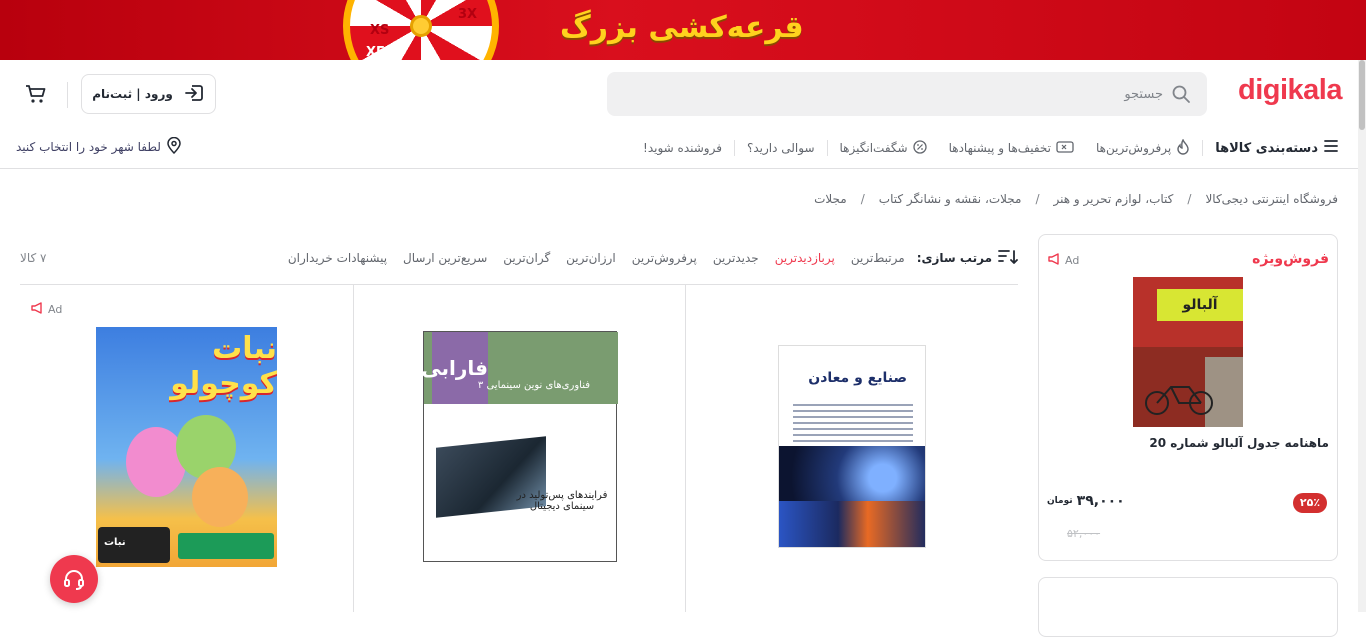  I want to click on nav-link-questions: سوالی دارید؟, so click(781, 148).